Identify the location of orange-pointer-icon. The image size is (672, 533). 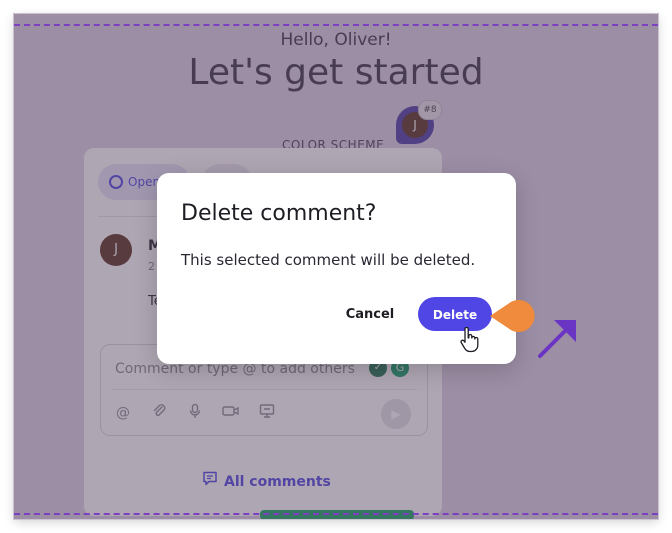
(512, 316).